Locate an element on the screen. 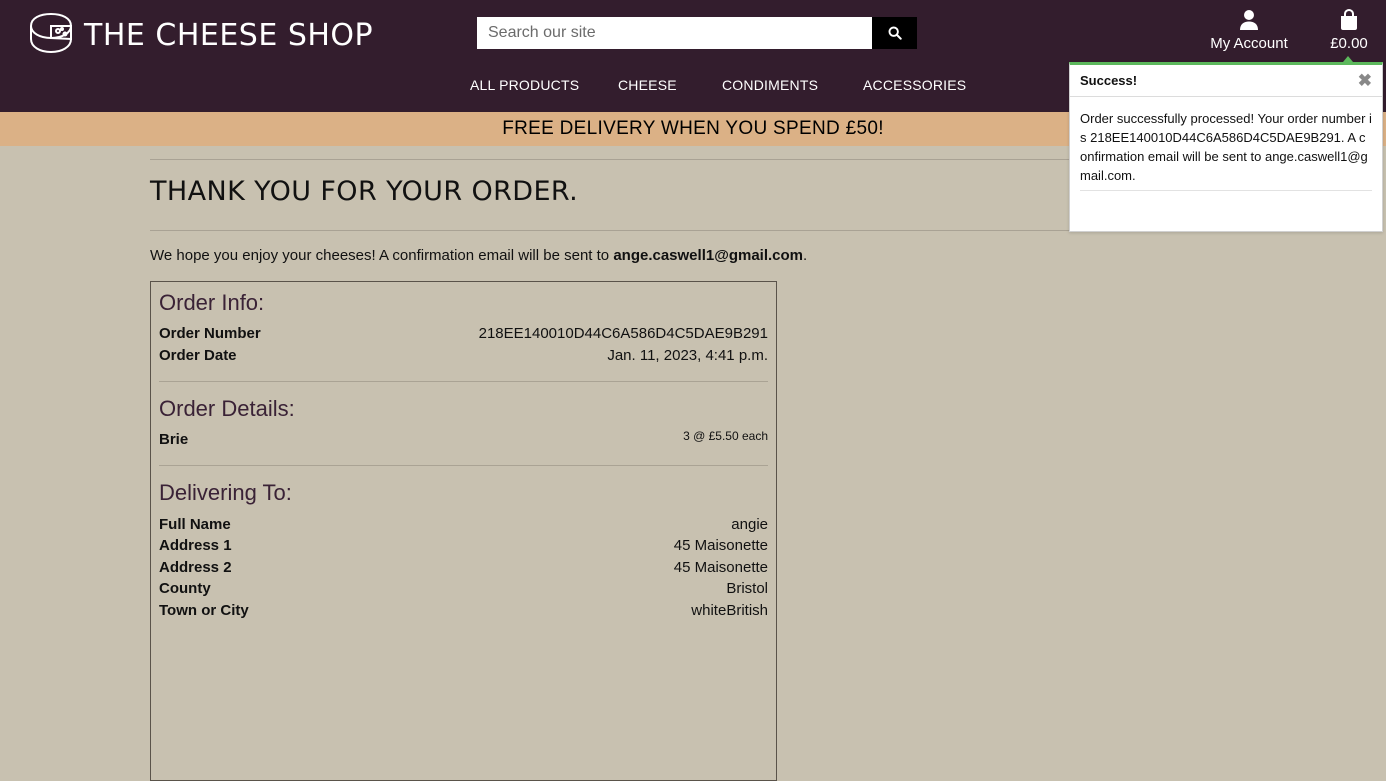 Image resolution: width=1386 pixels, height=781 pixels. search-button is located at coordinates (894, 33).